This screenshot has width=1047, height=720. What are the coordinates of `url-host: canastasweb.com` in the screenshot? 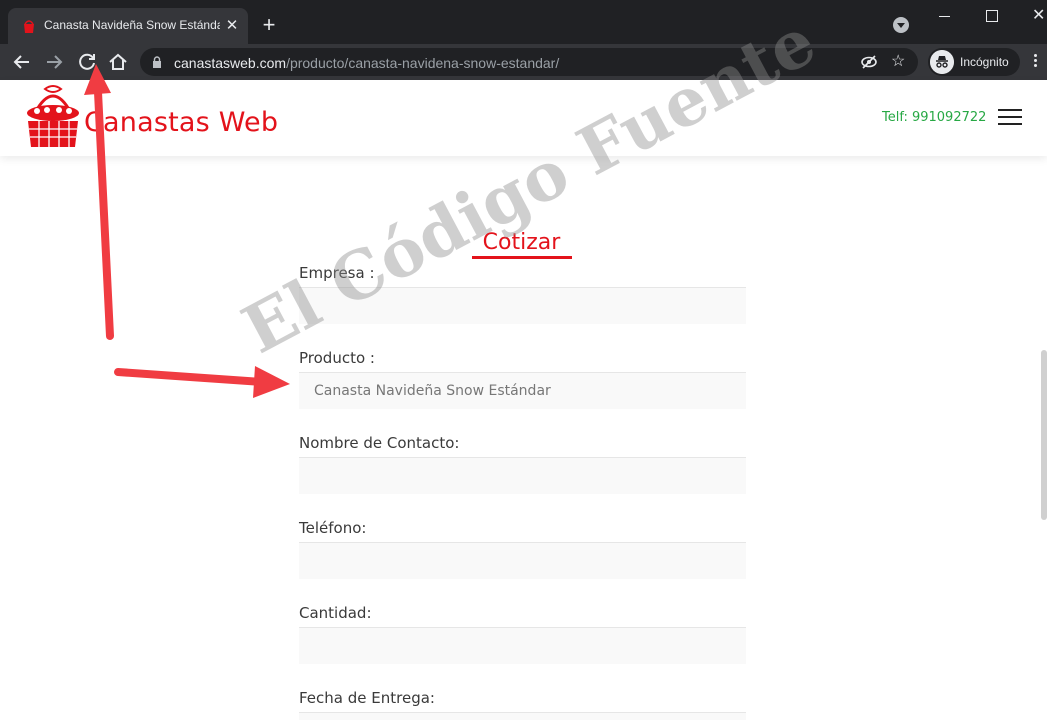 It's located at (230, 63).